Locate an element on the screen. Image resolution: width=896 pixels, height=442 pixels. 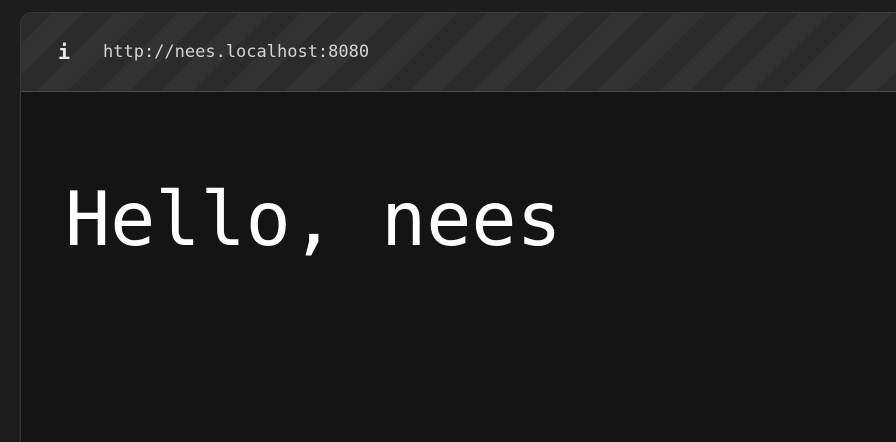
page-heading: Hello, nees is located at coordinates (313, 219).